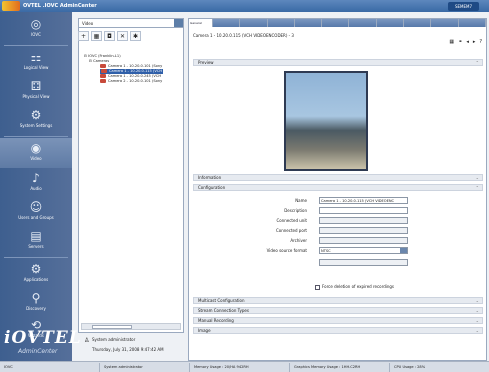 The width and height of the screenshot is (489, 372). What do you see at coordinates (338, 310) in the screenshot?
I see `section-stream-connection: Stream Connection Types ⌄` at bounding box center [338, 310].